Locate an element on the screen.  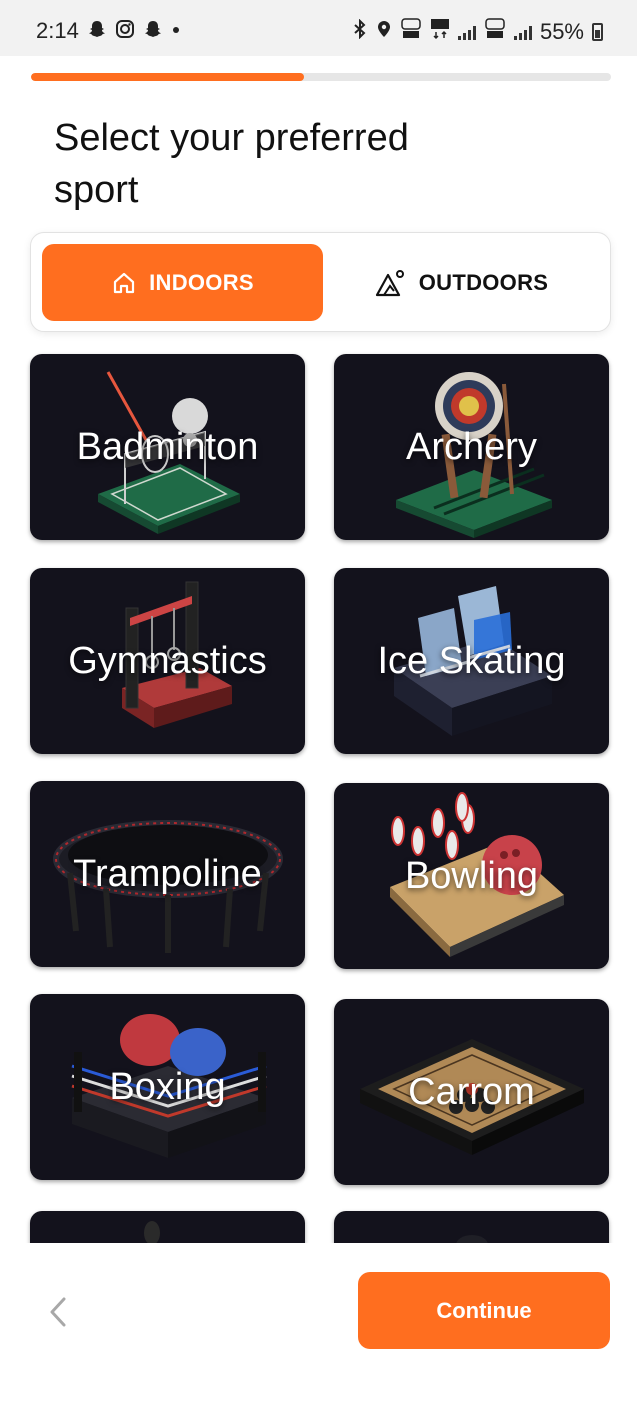
sport-card-badminton: Badminton is located at coordinates (167, 447).